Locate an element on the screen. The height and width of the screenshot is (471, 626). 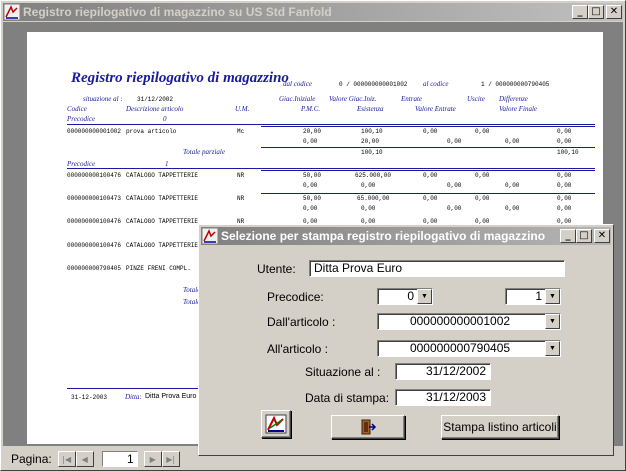
header-descrizione: Descrizione articolo is located at coordinates (155, 109).